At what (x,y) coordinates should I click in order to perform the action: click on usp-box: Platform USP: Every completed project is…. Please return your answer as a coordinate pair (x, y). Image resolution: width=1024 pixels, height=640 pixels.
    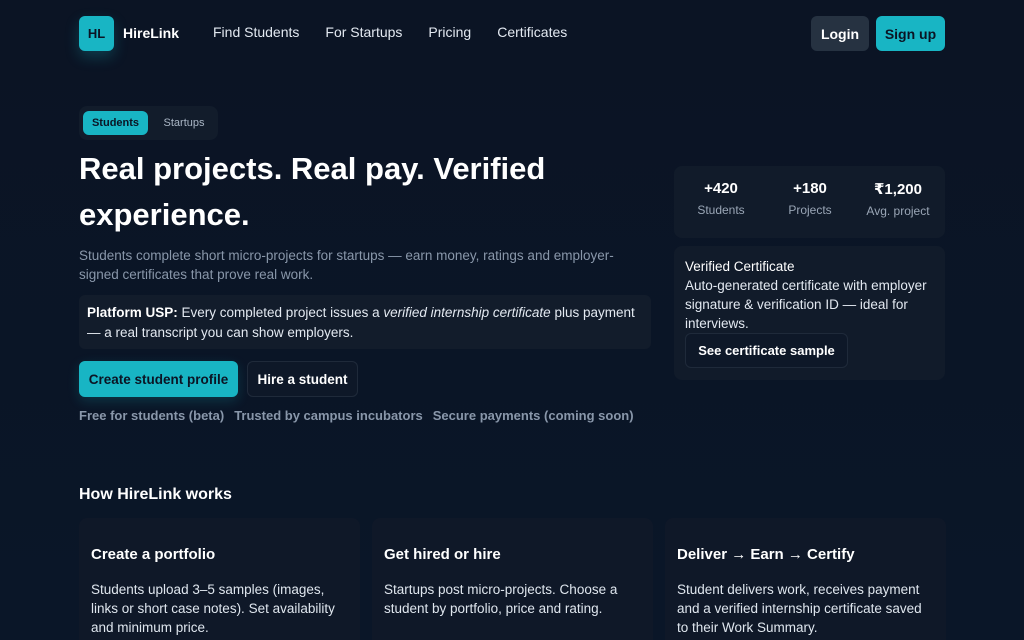
    Looking at the image, I should click on (365, 322).